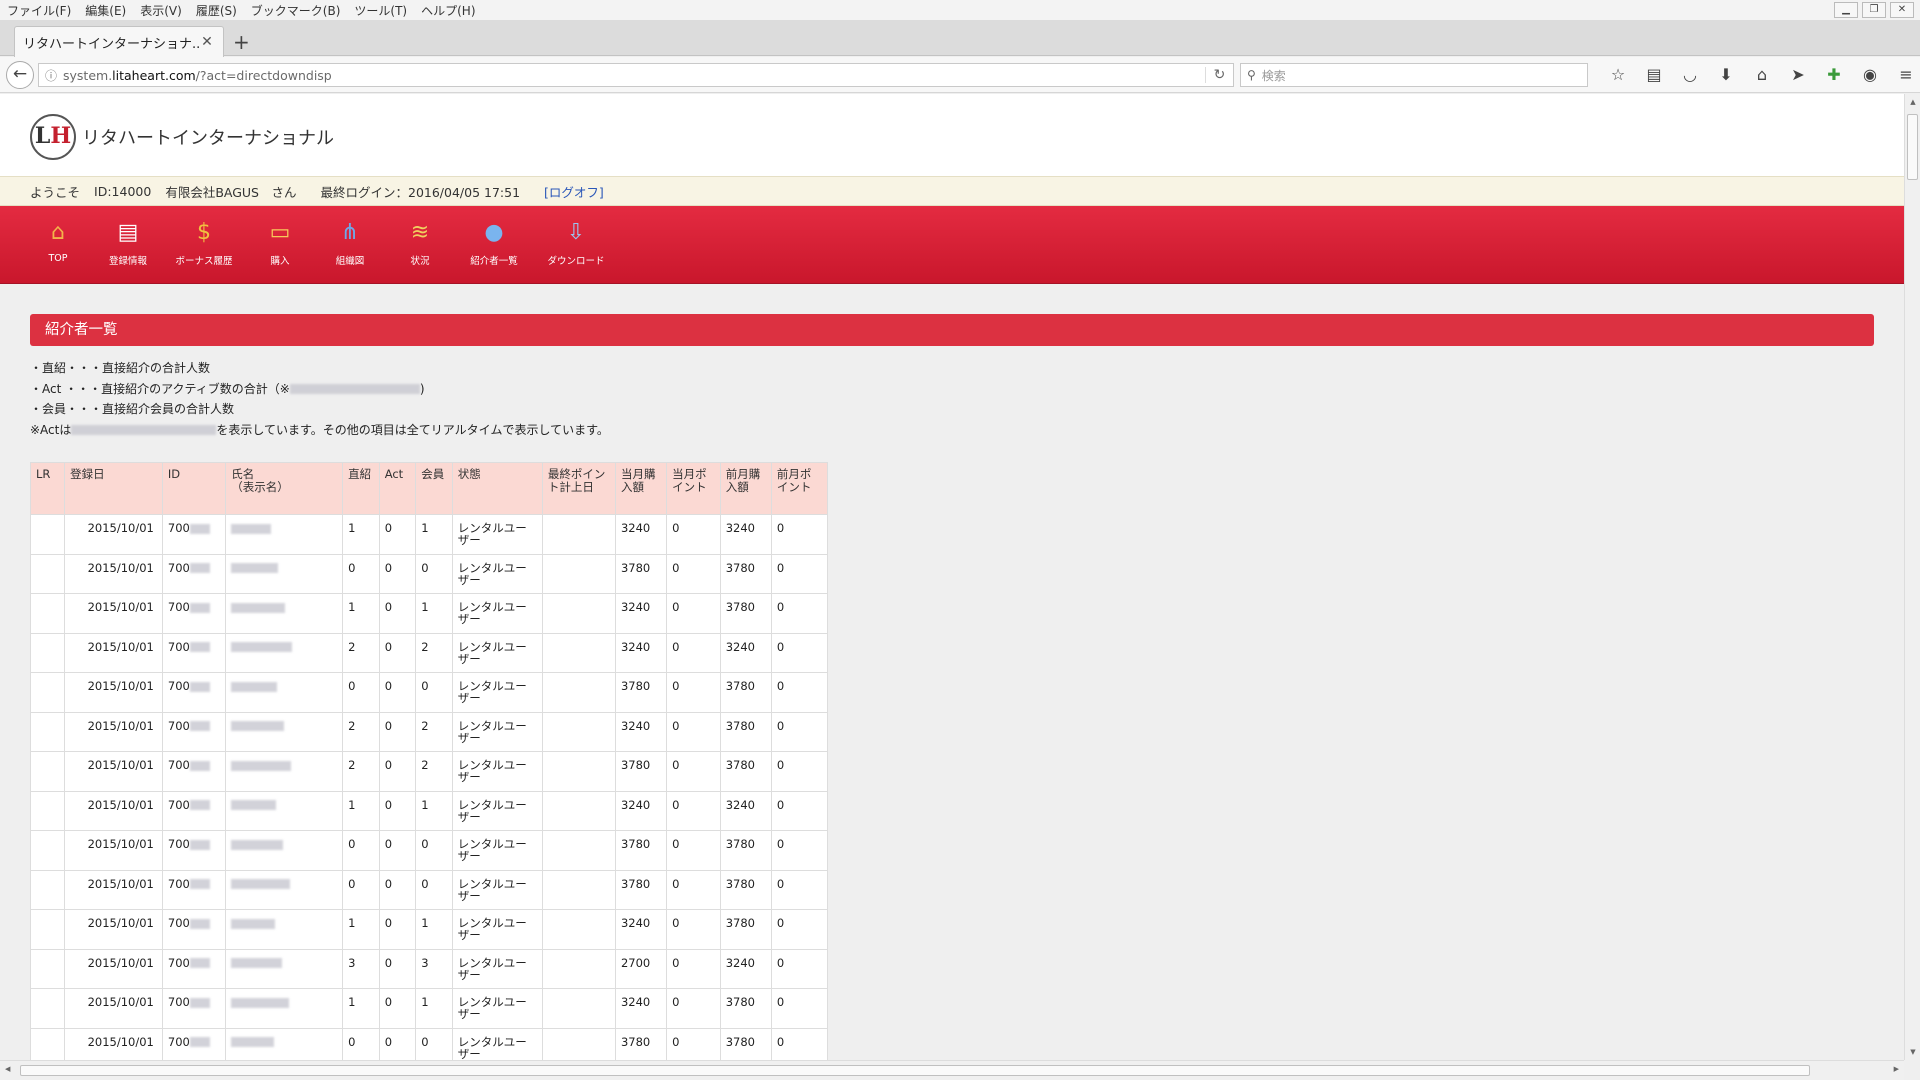 This screenshot has height=1080, width=1920. I want to click on url-text: system.litaheart.com/?act=directdowndisp, so click(634, 75).